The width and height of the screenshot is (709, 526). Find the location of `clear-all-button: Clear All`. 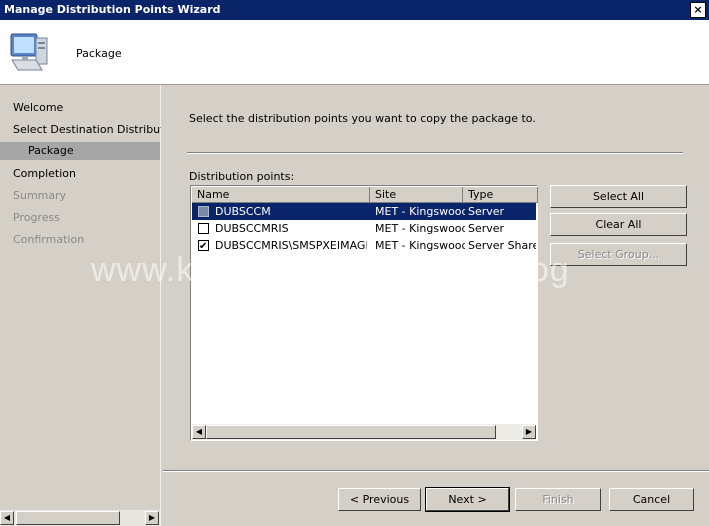

clear-all-button: Clear All is located at coordinates (618, 224).